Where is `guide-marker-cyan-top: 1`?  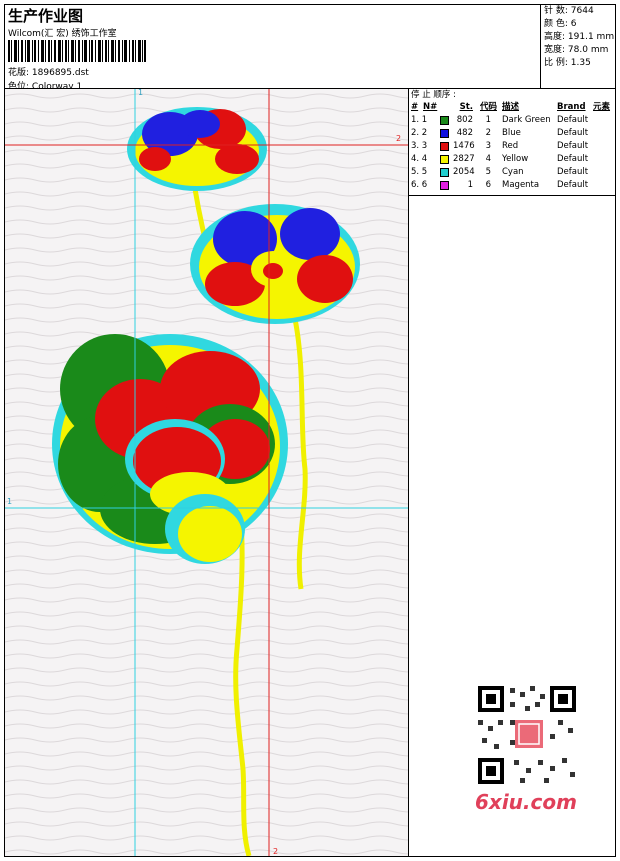 guide-marker-cyan-top: 1 is located at coordinates (141, 93).